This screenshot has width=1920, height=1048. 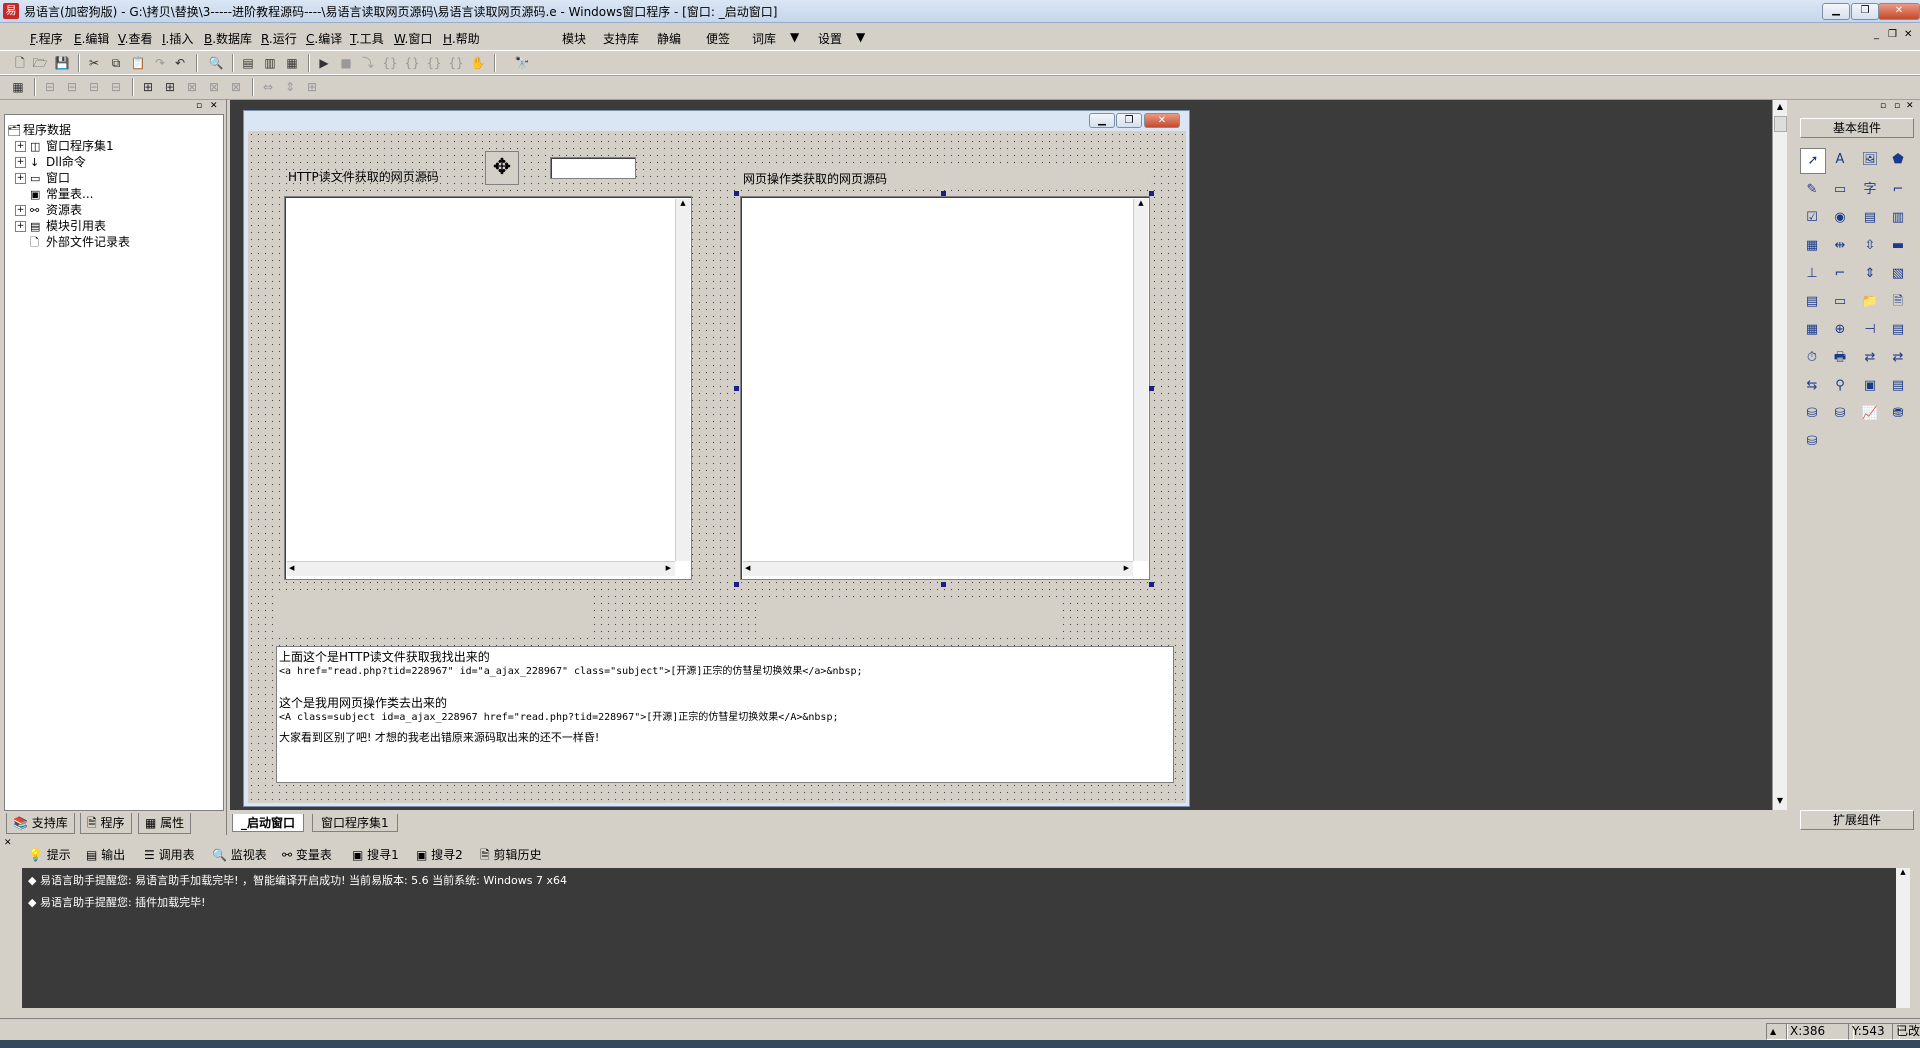 What do you see at coordinates (435, 612) in the screenshot?
I see `button-left` at bounding box center [435, 612].